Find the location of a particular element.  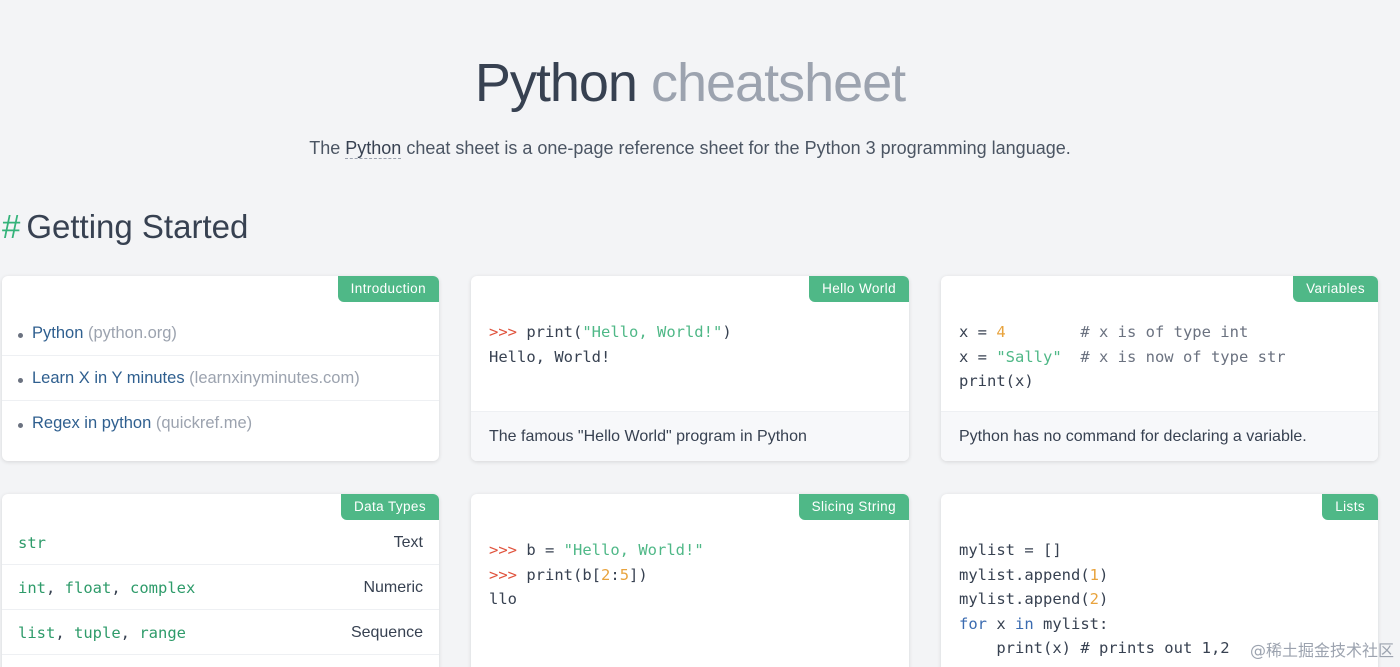

link-domain: (python.org) is located at coordinates (132, 333).